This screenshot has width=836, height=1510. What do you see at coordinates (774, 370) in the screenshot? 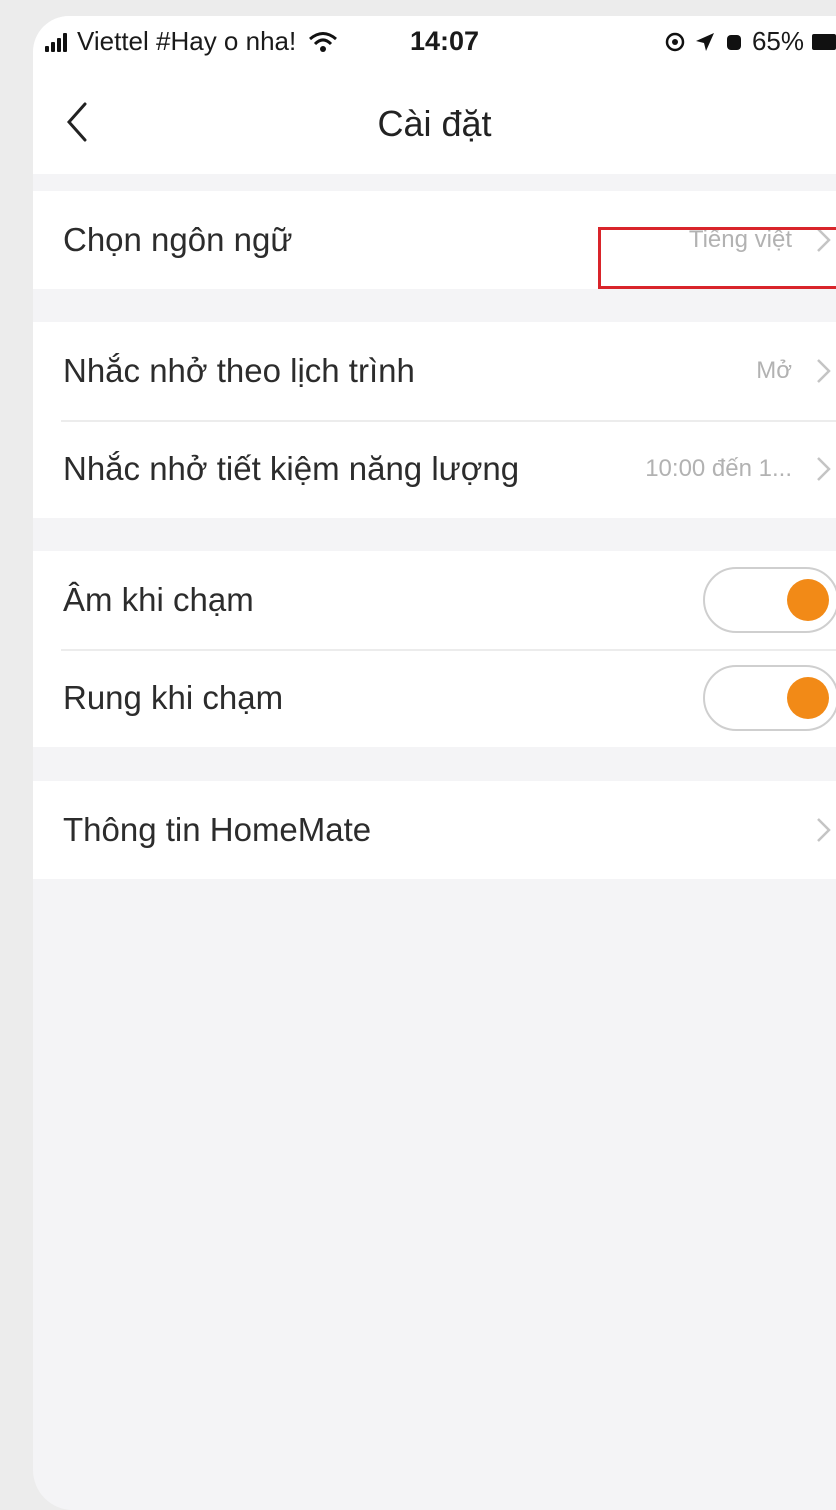
I see `schedule-reminder-value: Mở` at bounding box center [774, 370].